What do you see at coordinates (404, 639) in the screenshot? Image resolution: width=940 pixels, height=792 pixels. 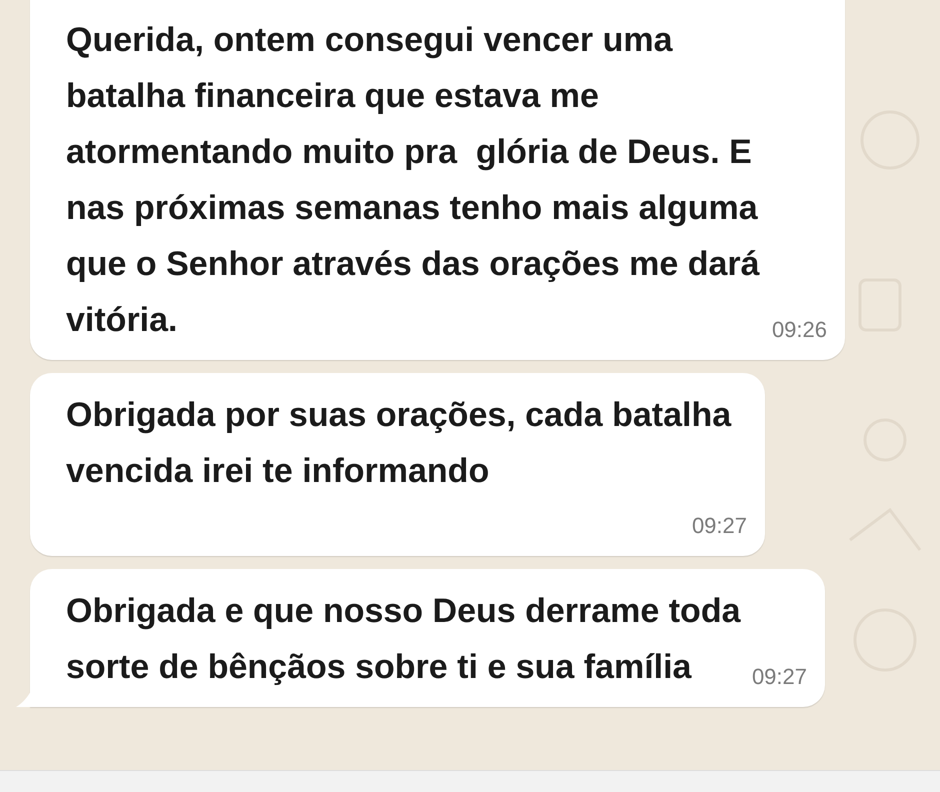 I see `message-text: Obrigada e que nosso Deus derrame toda sorte de bênçãos sobre ti e sua família` at bounding box center [404, 639].